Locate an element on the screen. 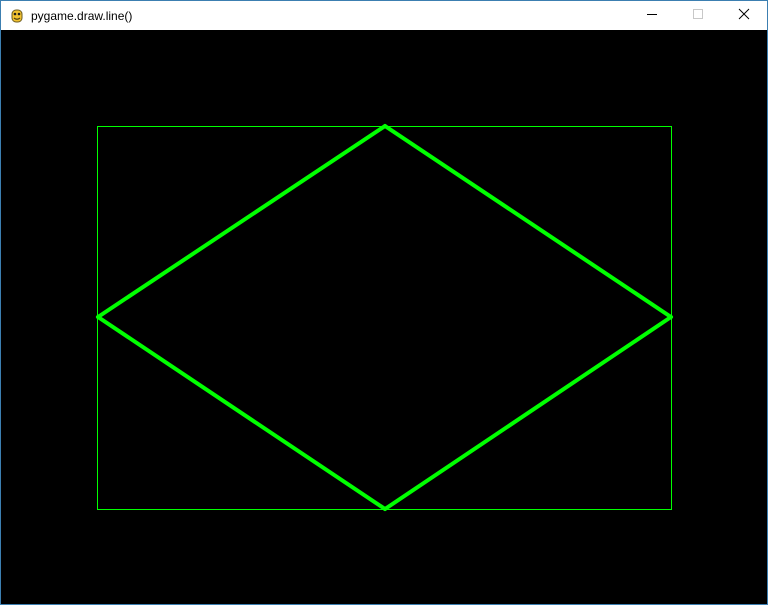 Image resolution: width=768 pixels, height=605 pixels. diamond-edge-top-right is located at coordinates (528, 221).